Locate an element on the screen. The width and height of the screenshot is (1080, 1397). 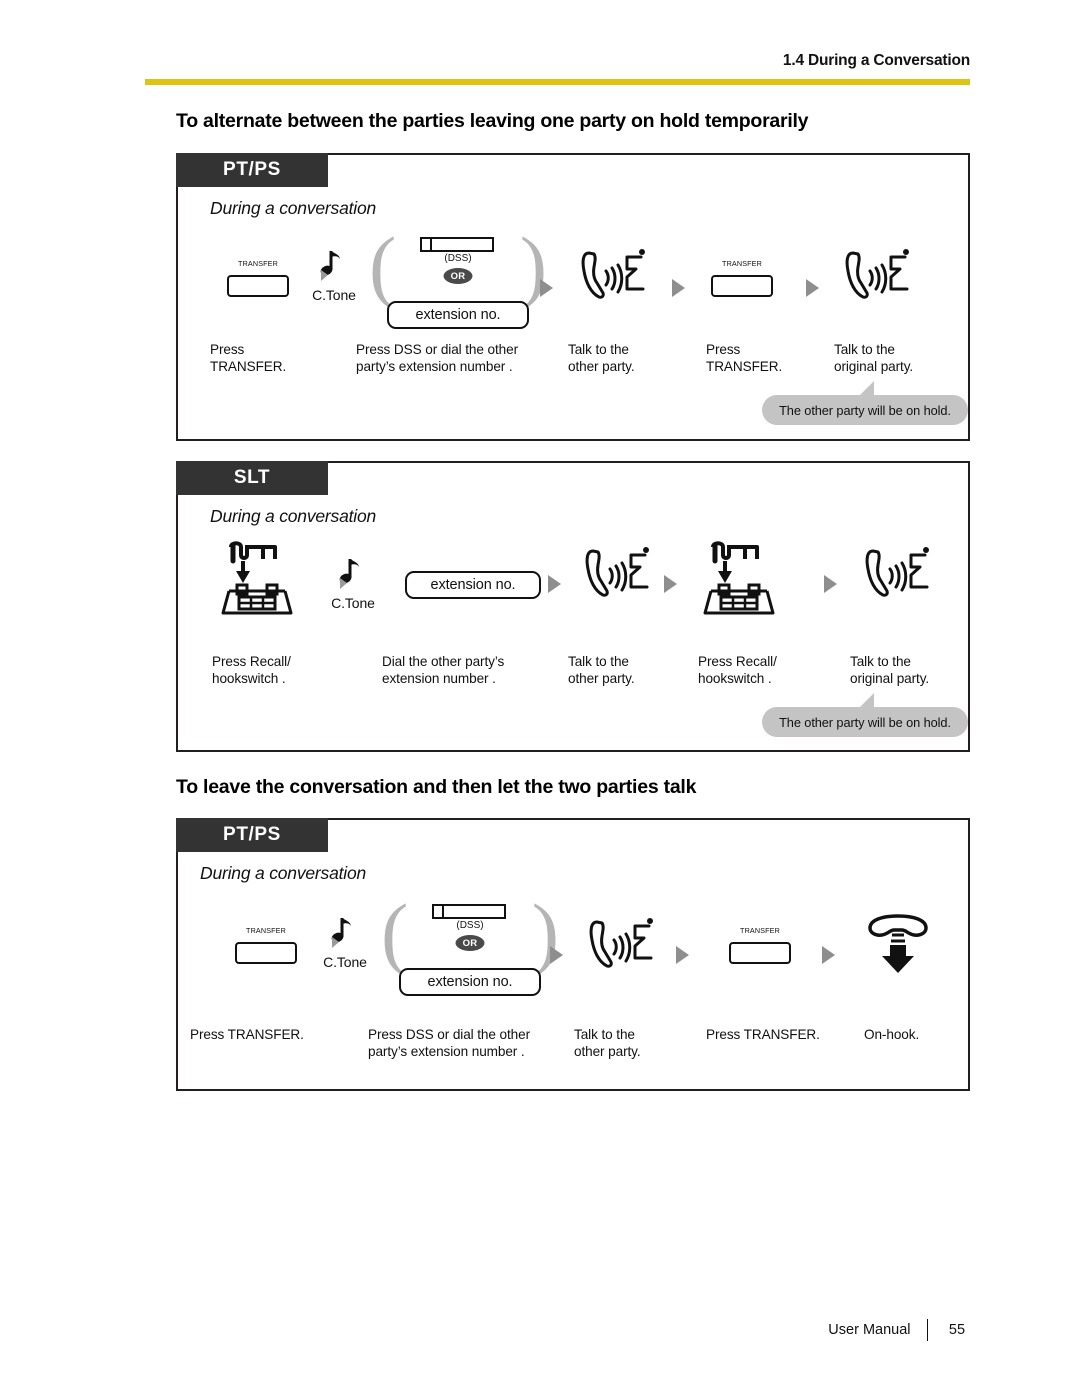
step-icon-confirmation-tone-1: C.Tone is located at coordinates (334, 275).